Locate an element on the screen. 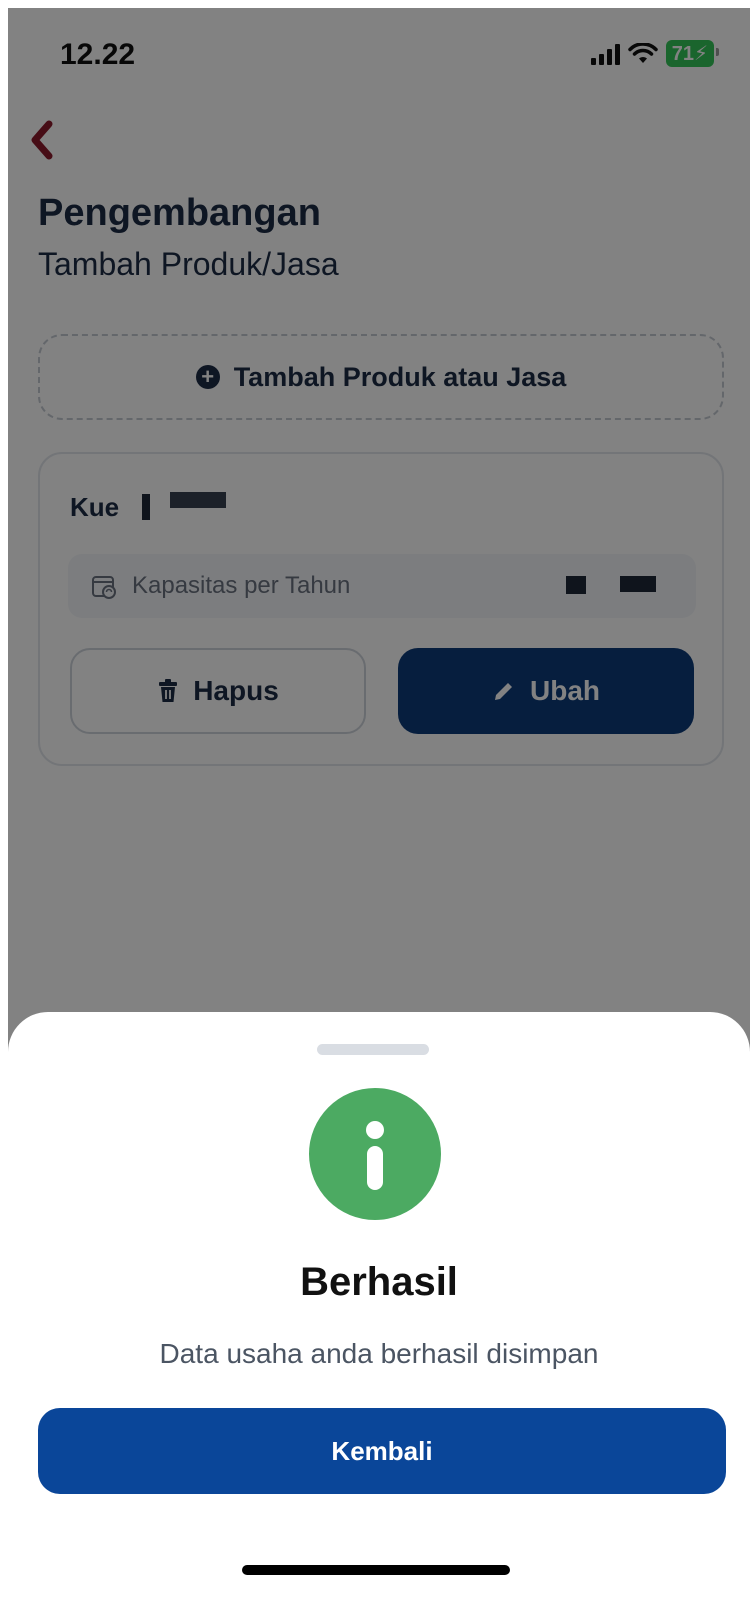 This screenshot has height=1621, width=750. back-to-previous-button: Kembali is located at coordinates (382, 1451).